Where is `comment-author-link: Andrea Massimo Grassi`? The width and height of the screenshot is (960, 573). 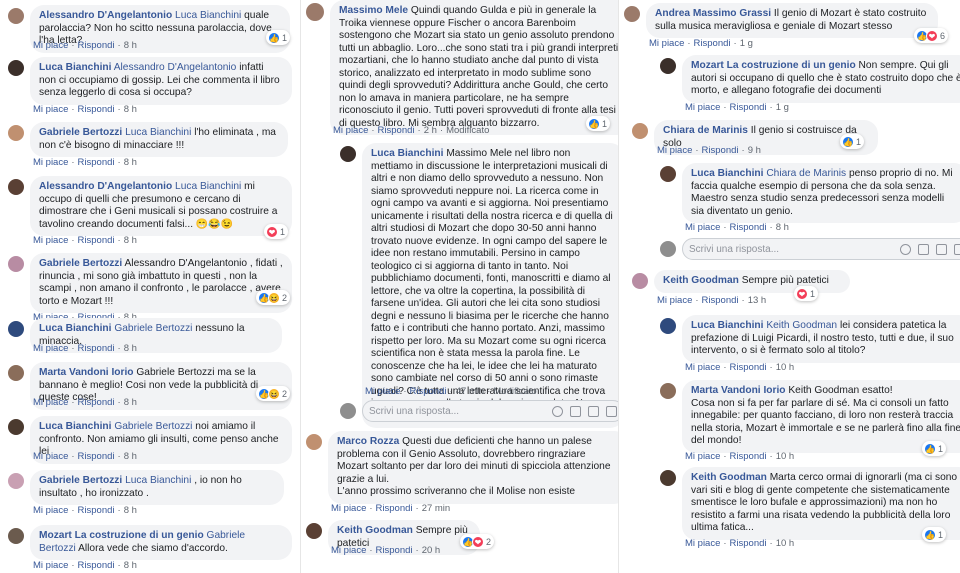 comment-author-link: Andrea Massimo Grassi is located at coordinates (713, 13).